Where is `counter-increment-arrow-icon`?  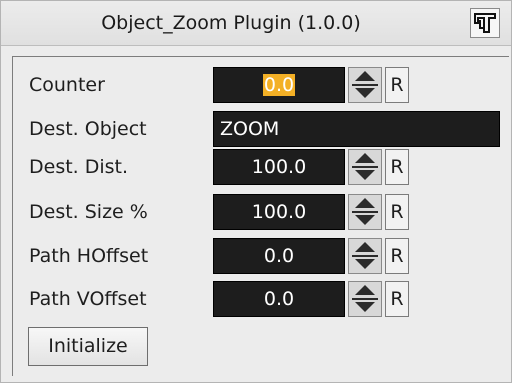
counter-increment-arrow-icon is located at coordinates (365, 76).